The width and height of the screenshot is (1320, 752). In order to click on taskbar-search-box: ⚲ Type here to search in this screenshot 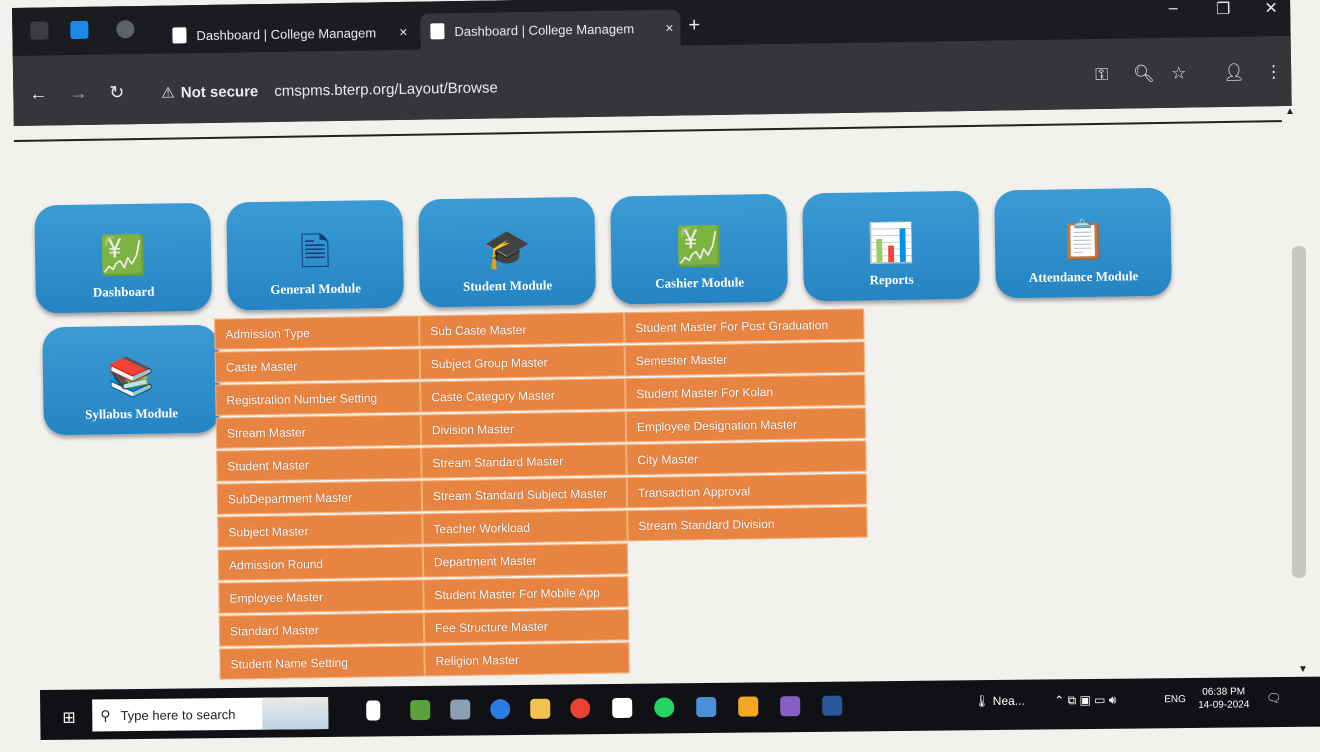, I will do `click(210, 714)`.